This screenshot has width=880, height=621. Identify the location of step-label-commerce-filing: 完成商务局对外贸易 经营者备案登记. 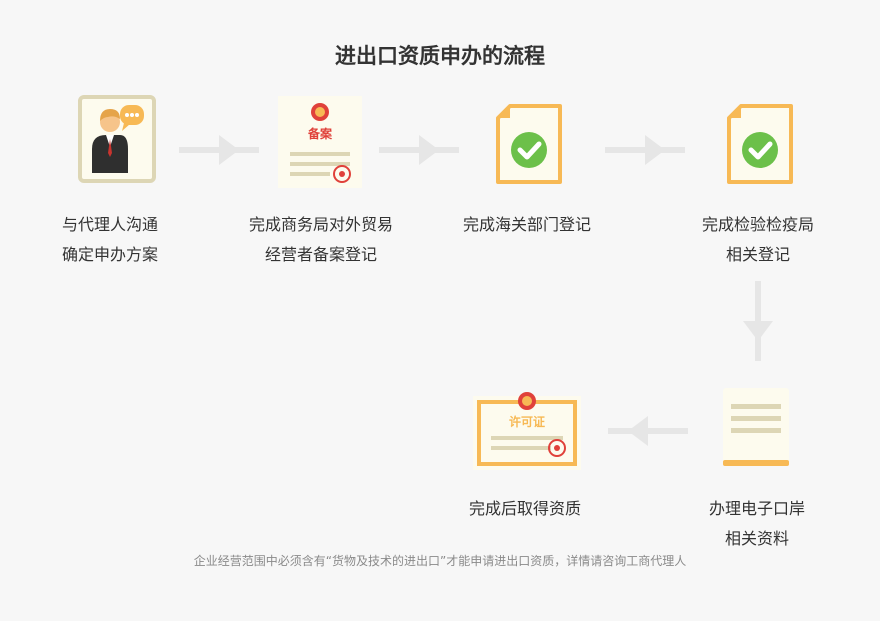
(321, 240).